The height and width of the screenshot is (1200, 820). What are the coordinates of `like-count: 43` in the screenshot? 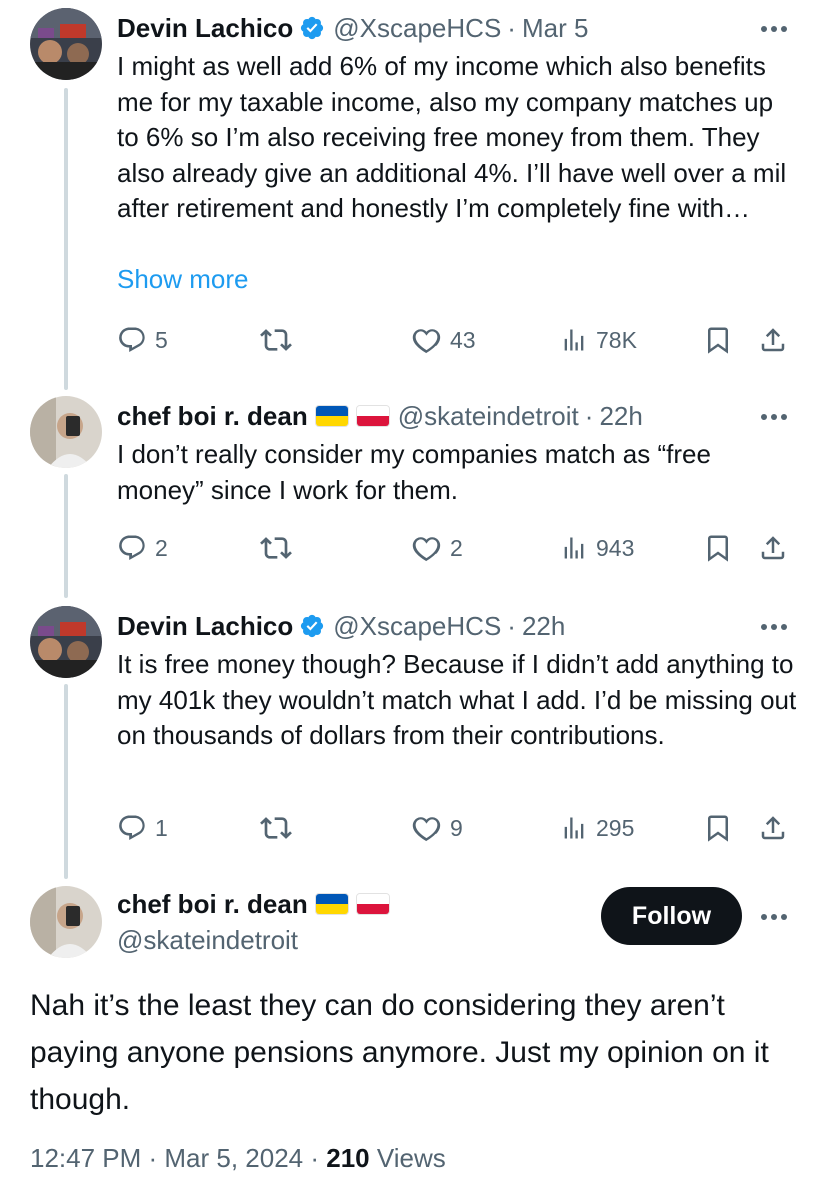 It's located at (463, 339).